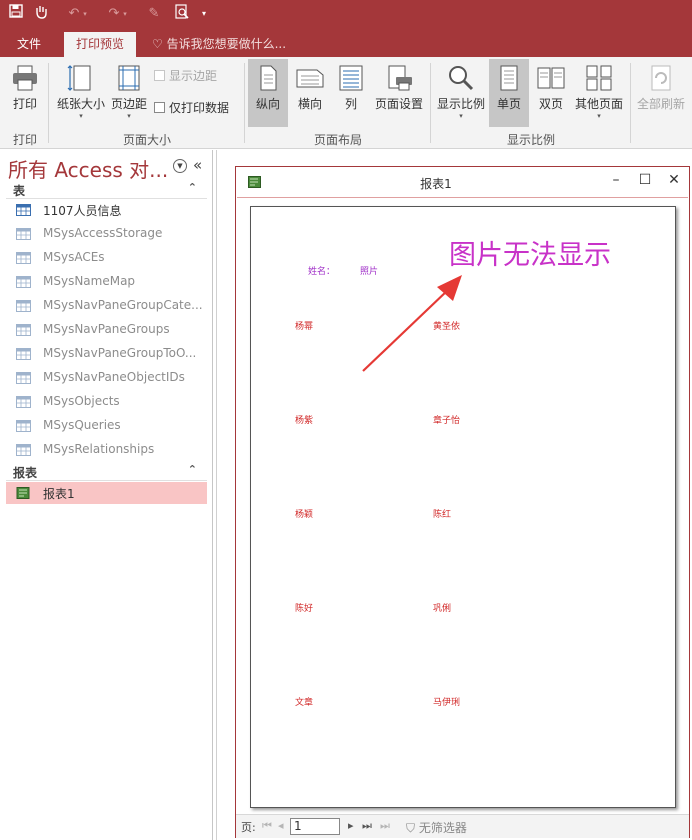 This screenshot has width=692, height=840. What do you see at coordinates (193, 76) in the screenshot?
I see `show-margins-label: 显示边距` at bounding box center [193, 76].